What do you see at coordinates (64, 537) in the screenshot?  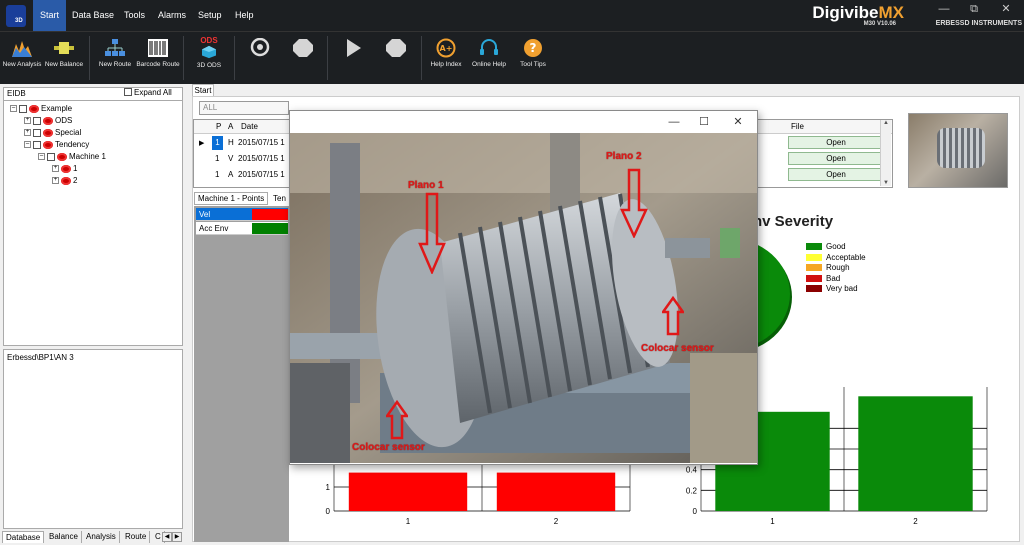 I see `tab-balance: Balance` at bounding box center [64, 537].